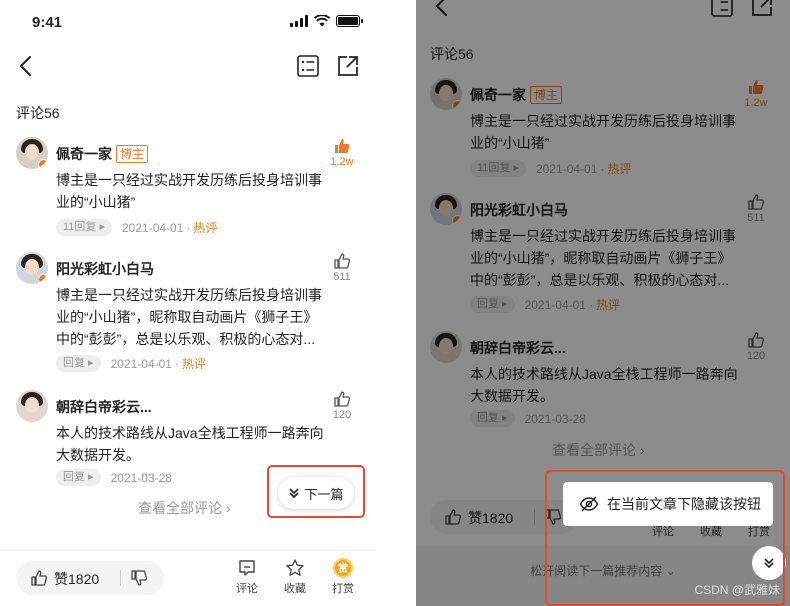 This screenshot has width=790, height=606. Describe the element at coordinates (295, 577) in the screenshot. I see `favorite-button: 收藏` at that location.